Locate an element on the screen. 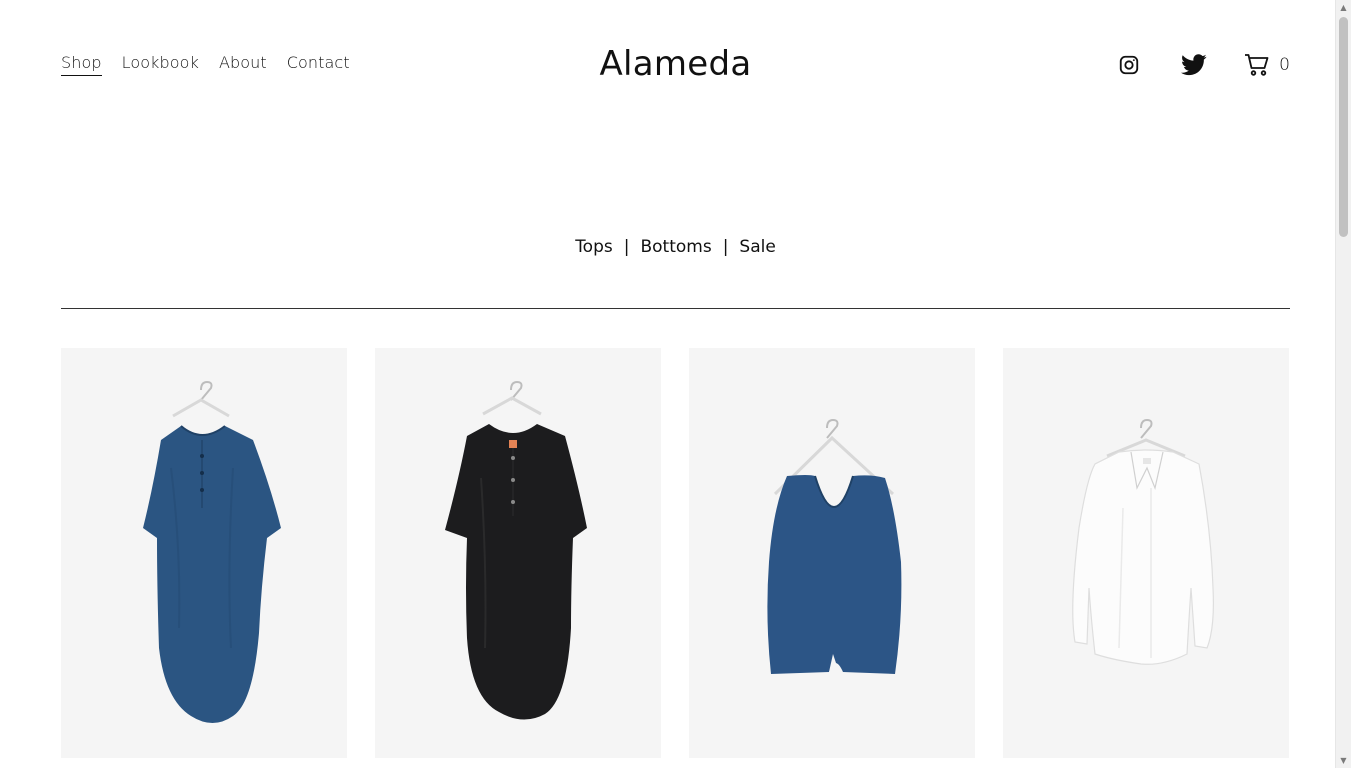  nav-shop: Shop is located at coordinates (81, 64).